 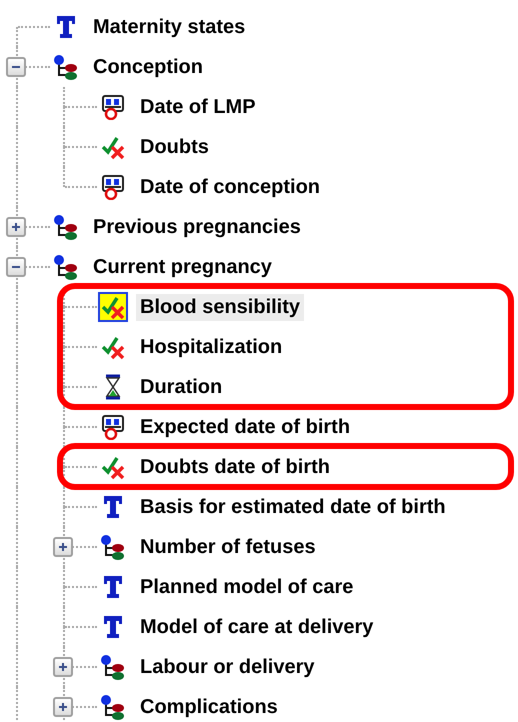 What do you see at coordinates (211, 347) in the screenshot?
I see `tree-item: Hospitalization` at bounding box center [211, 347].